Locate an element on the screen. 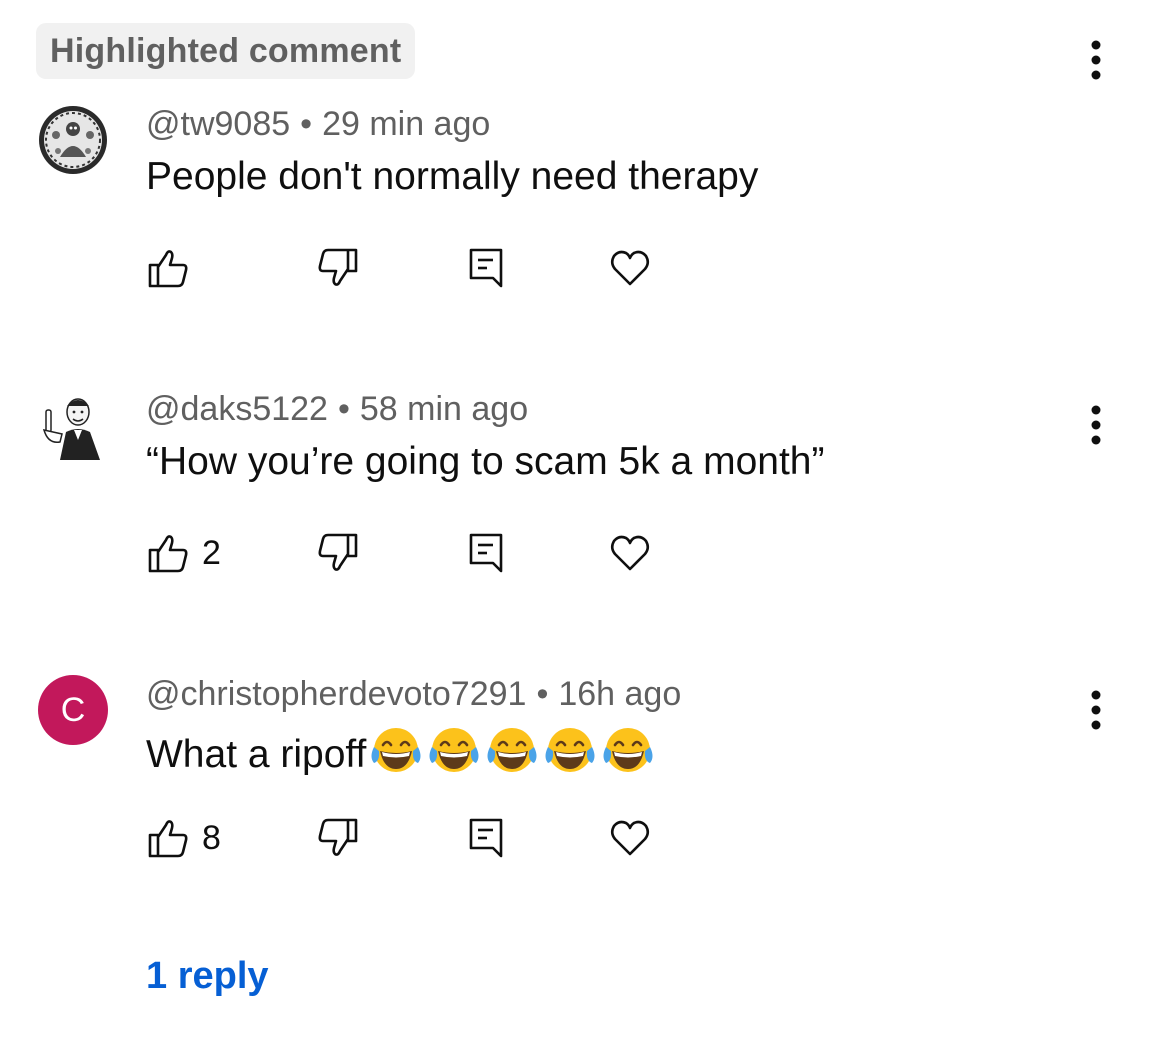 The height and width of the screenshot is (1059, 1170). author-name: @tw9085 is located at coordinates (218, 124).